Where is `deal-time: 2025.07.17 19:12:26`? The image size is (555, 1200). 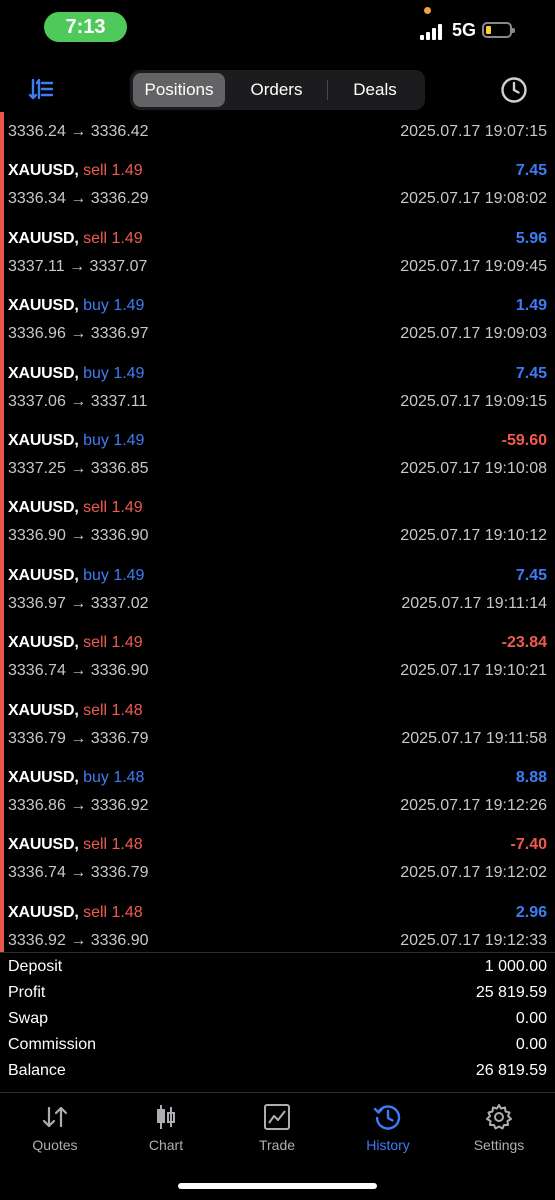
deal-time: 2025.07.17 19:12:26 is located at coordinates (473, 805).